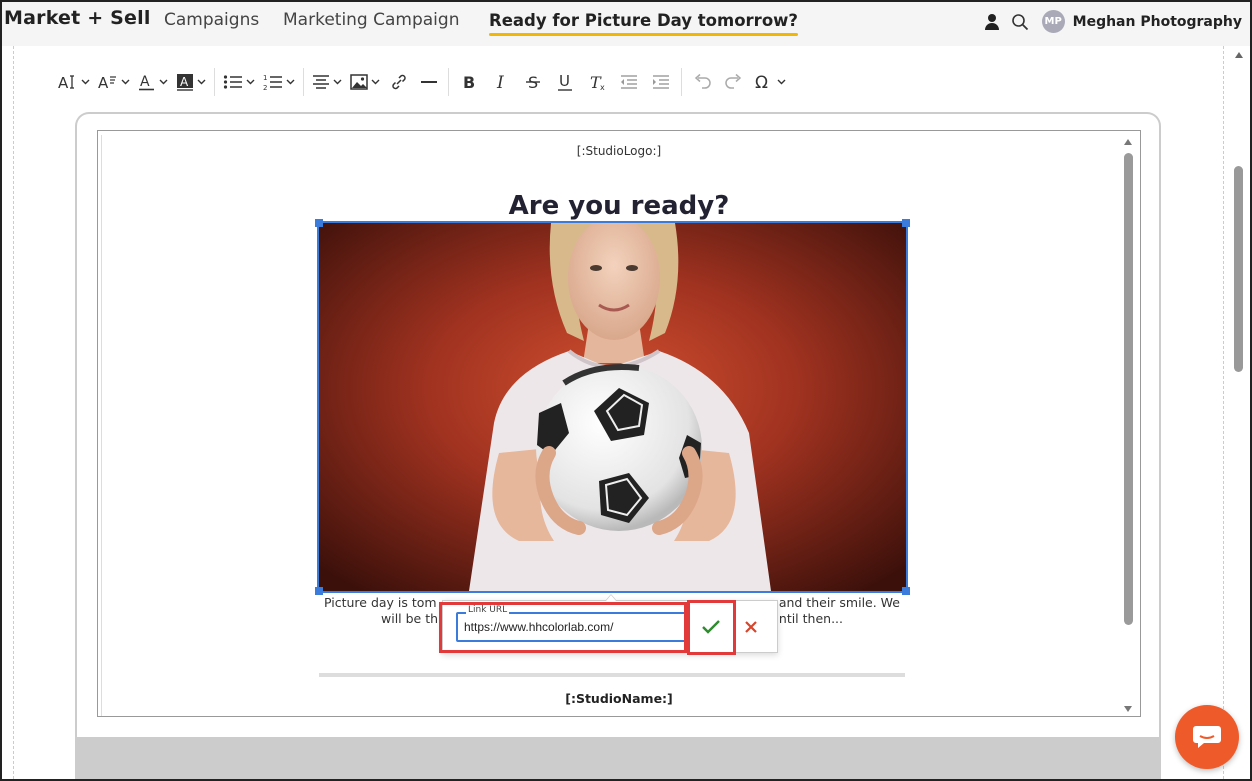 This screenshot has width=1252, height=781. What do you see at coordinates (319, 591) in the screenshot?
I see `resize-handle-bottom-left` at bounding box center [319, 591].